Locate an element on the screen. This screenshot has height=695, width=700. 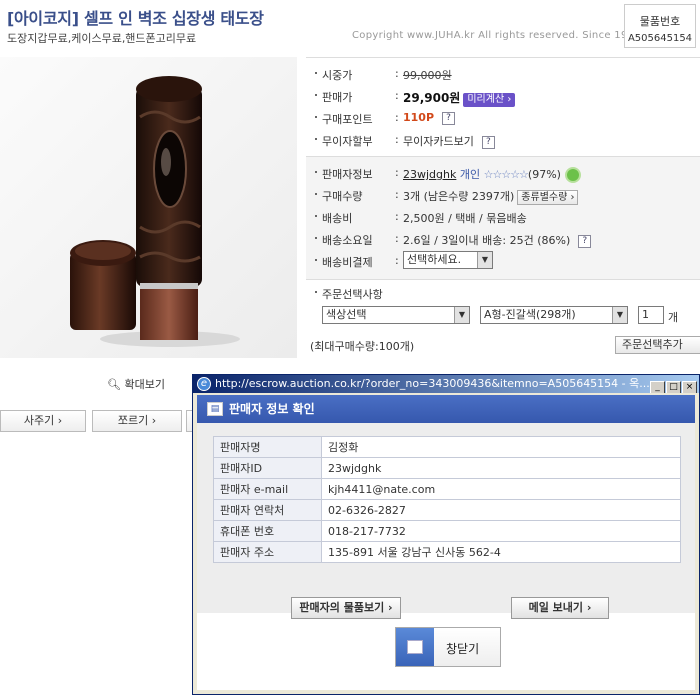
table-row: 판매자명 김정화 is located at coordinates (447, 447).